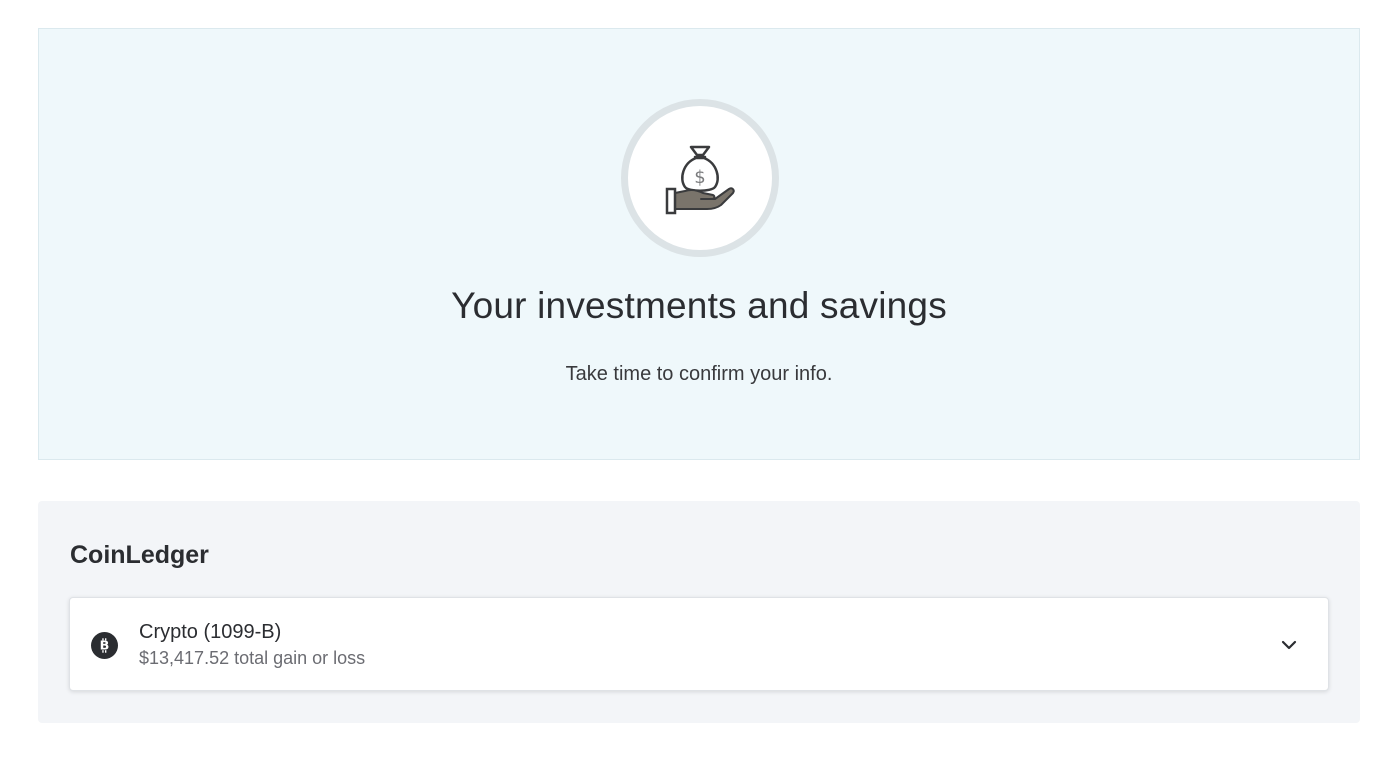 The width and height of the screenshot is (1400, 757). I want to click on item-gain-loss: $13,417.52 total gain or loss, so click(252, 658).